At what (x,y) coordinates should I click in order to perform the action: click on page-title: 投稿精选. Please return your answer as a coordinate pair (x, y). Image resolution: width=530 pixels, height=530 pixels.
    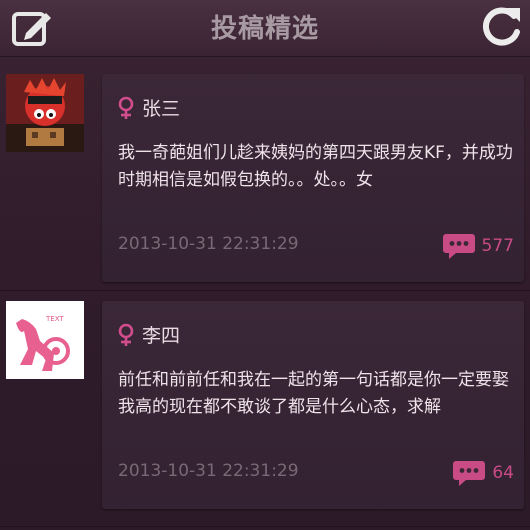
    Looking at the image, I should click on (264, 29).